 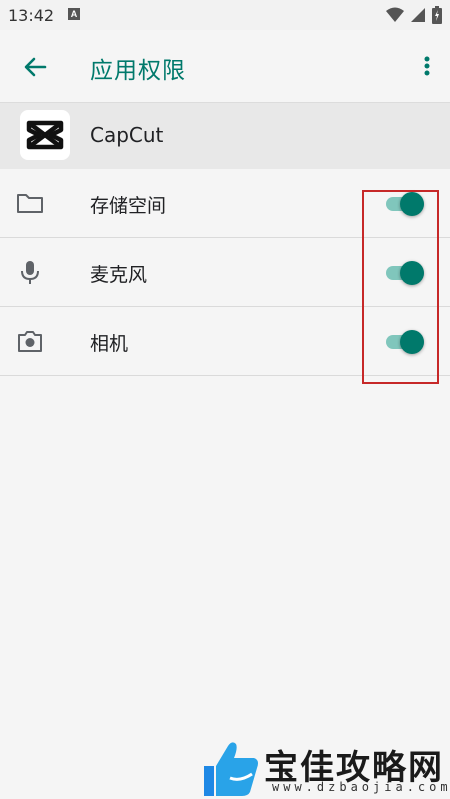 What do you see at coordinates (400, 287) in the screenshot?
I see `highlight-annotation` at bounding box center [400, 287].